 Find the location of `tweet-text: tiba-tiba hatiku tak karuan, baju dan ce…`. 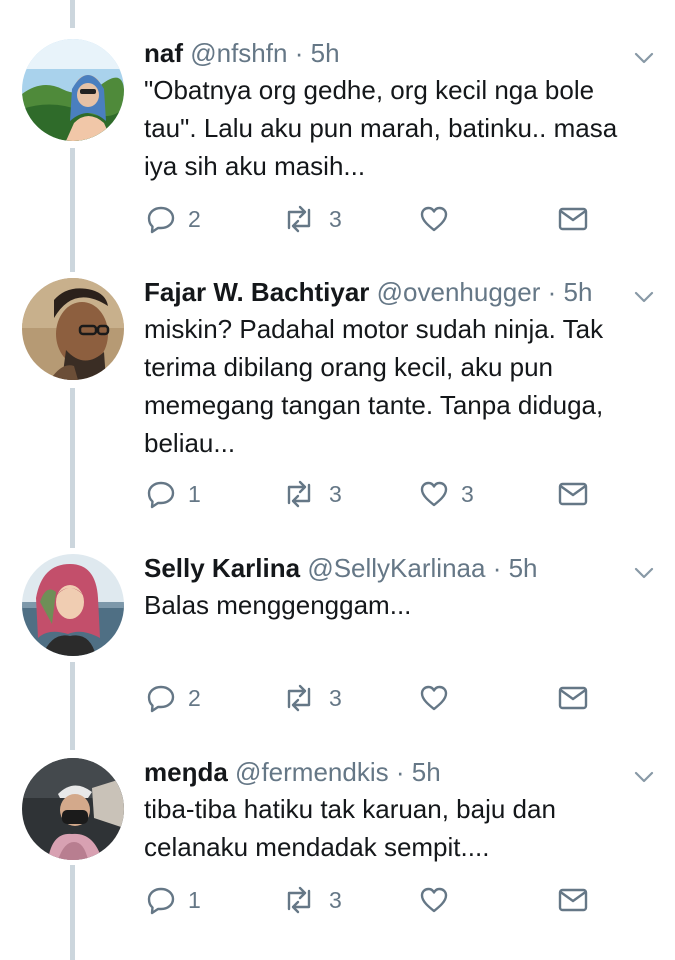

tweet-text: tiba-tiba hatiku tak karuan, baju dan ce… is located at coordinates (399, 828).